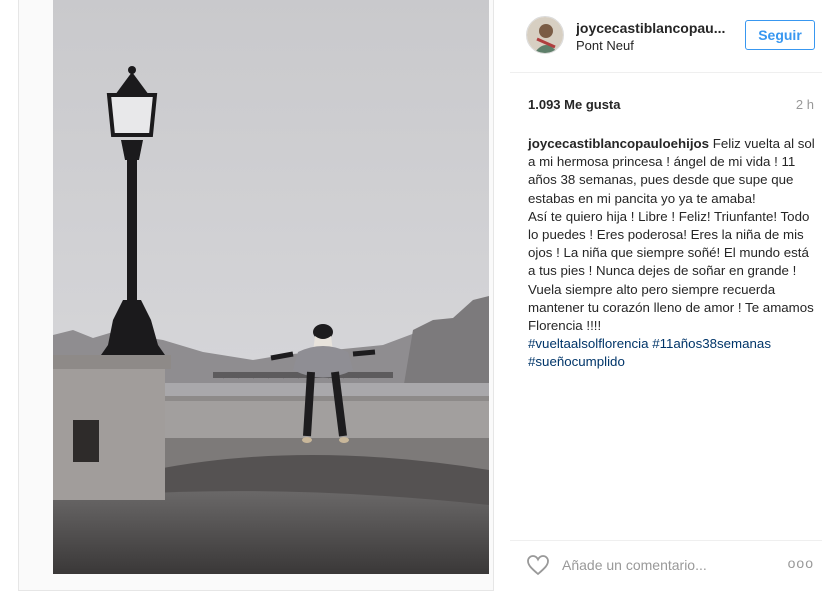 The width and height of the screenshot is (822, 597). I want to click on likes-count: 1.093 Me gusta, so click(574, 104).